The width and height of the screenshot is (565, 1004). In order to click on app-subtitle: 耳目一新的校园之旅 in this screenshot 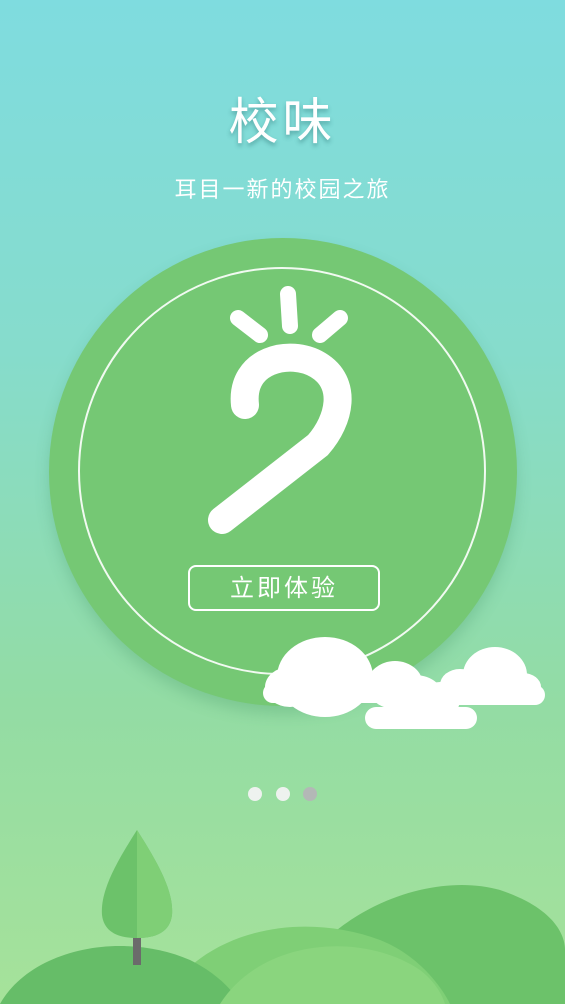, I will do `click(282, 190)`.